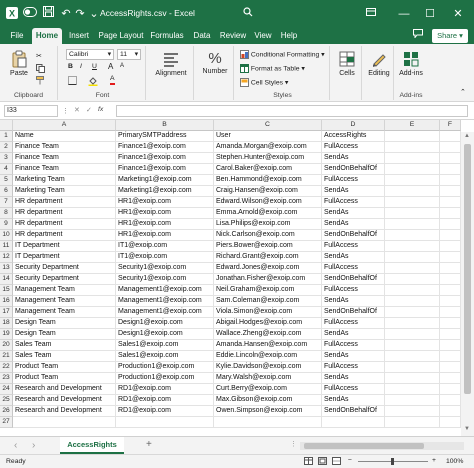  I want to click on add-sheet-button: +, so click(149, 444).